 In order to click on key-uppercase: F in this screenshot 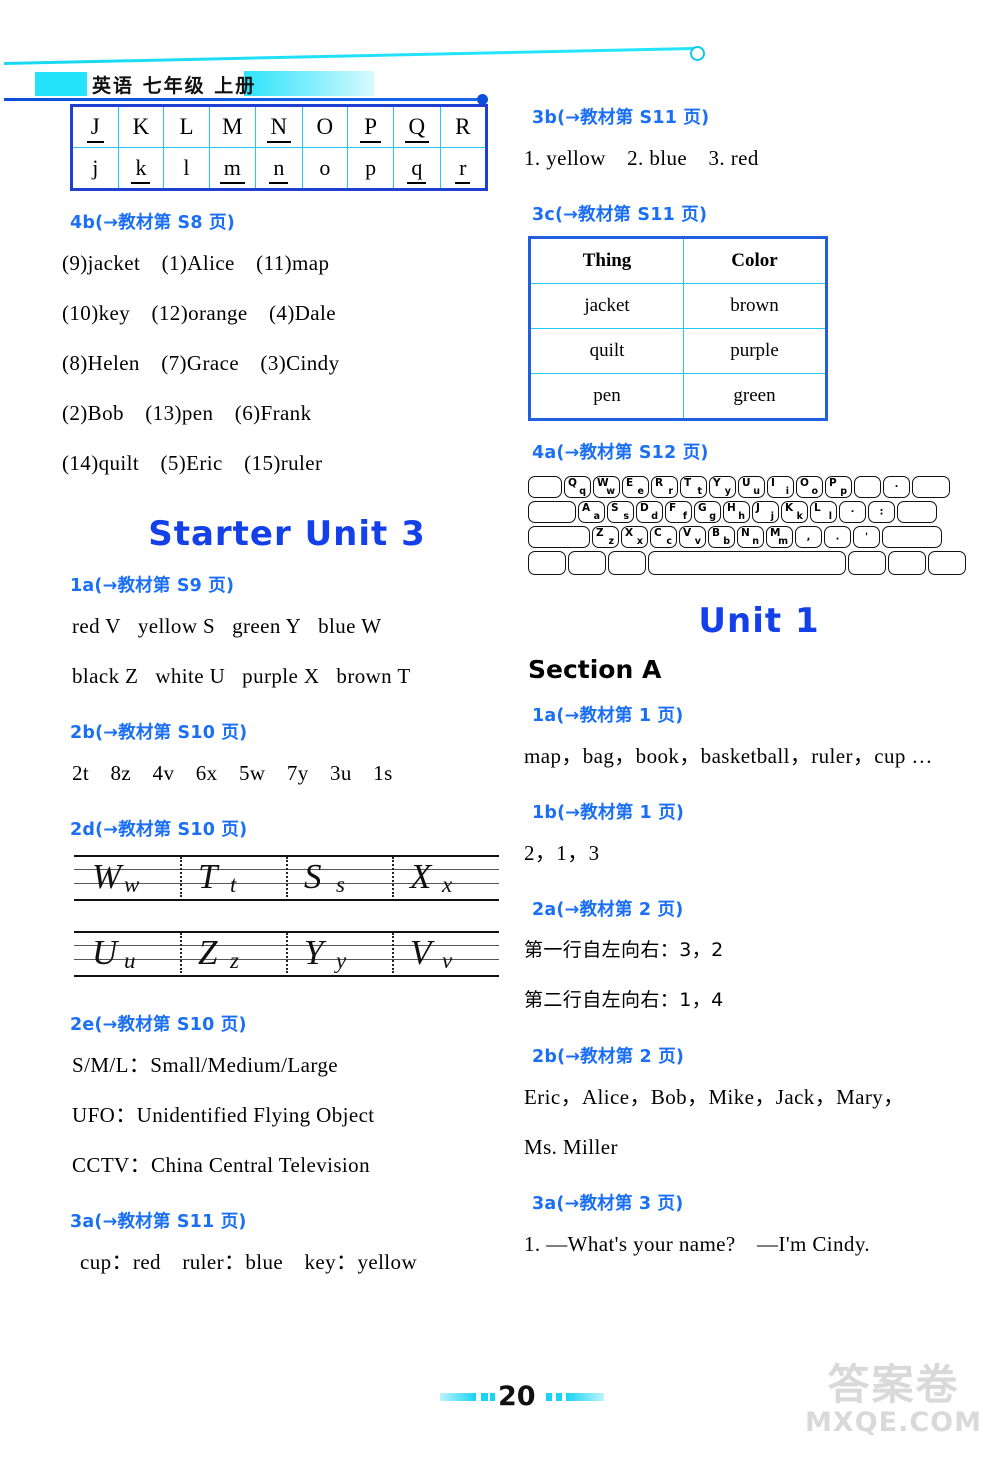, I will do `click(673, 508)`.